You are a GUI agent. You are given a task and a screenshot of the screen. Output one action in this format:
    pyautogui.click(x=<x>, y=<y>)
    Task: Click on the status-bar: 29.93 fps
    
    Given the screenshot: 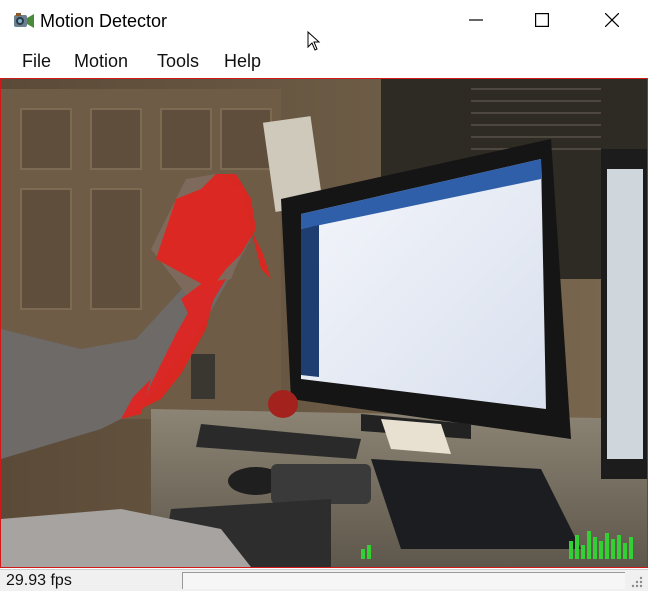 What is the action you would take?
    pyautogui.click(x=324, y=580)
    